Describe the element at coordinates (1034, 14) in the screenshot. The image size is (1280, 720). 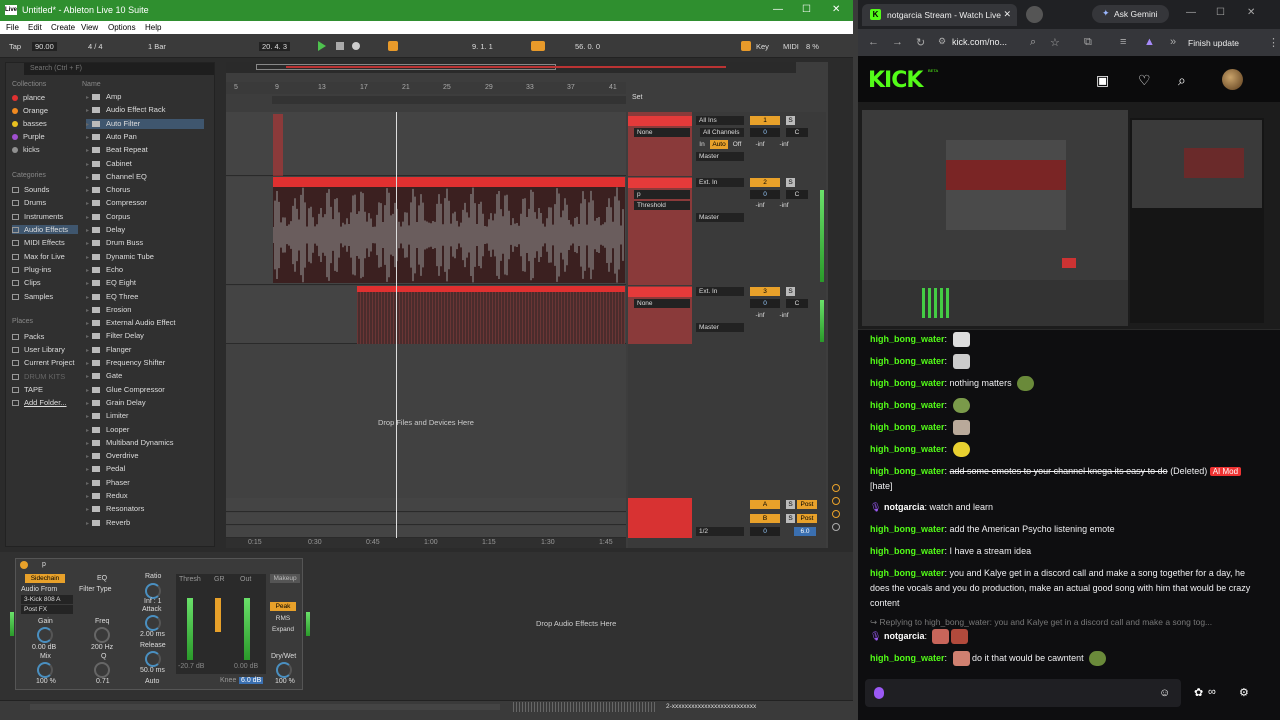
I see `new-tab-button` at that location.